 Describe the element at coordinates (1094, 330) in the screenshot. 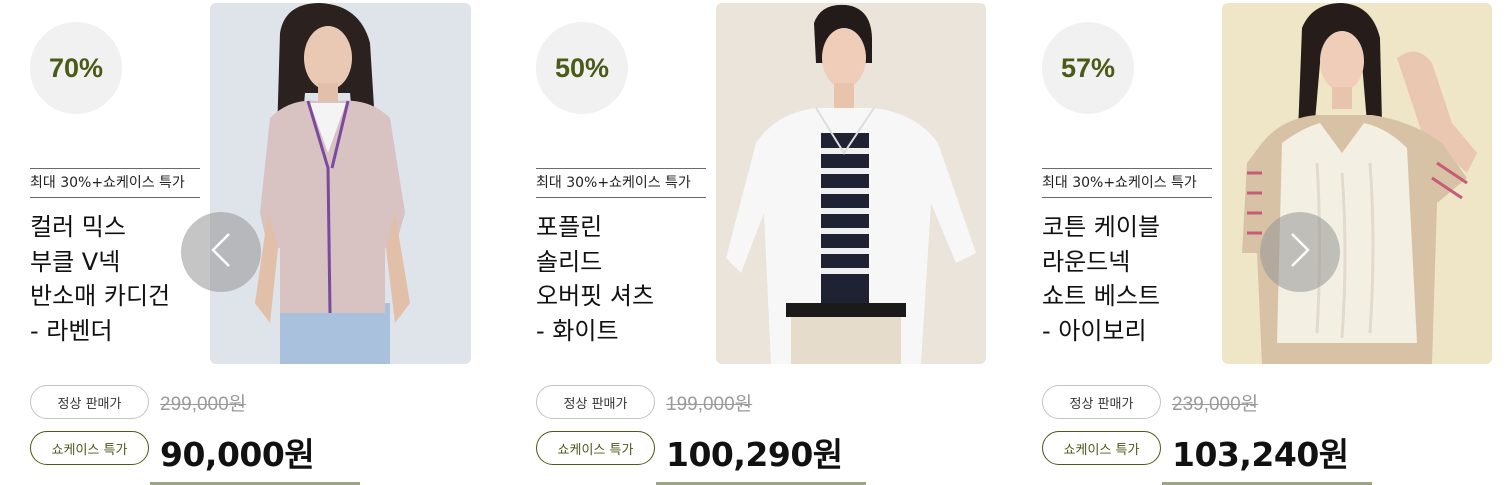

I see `product-name-line: - 아이보리` at that location.